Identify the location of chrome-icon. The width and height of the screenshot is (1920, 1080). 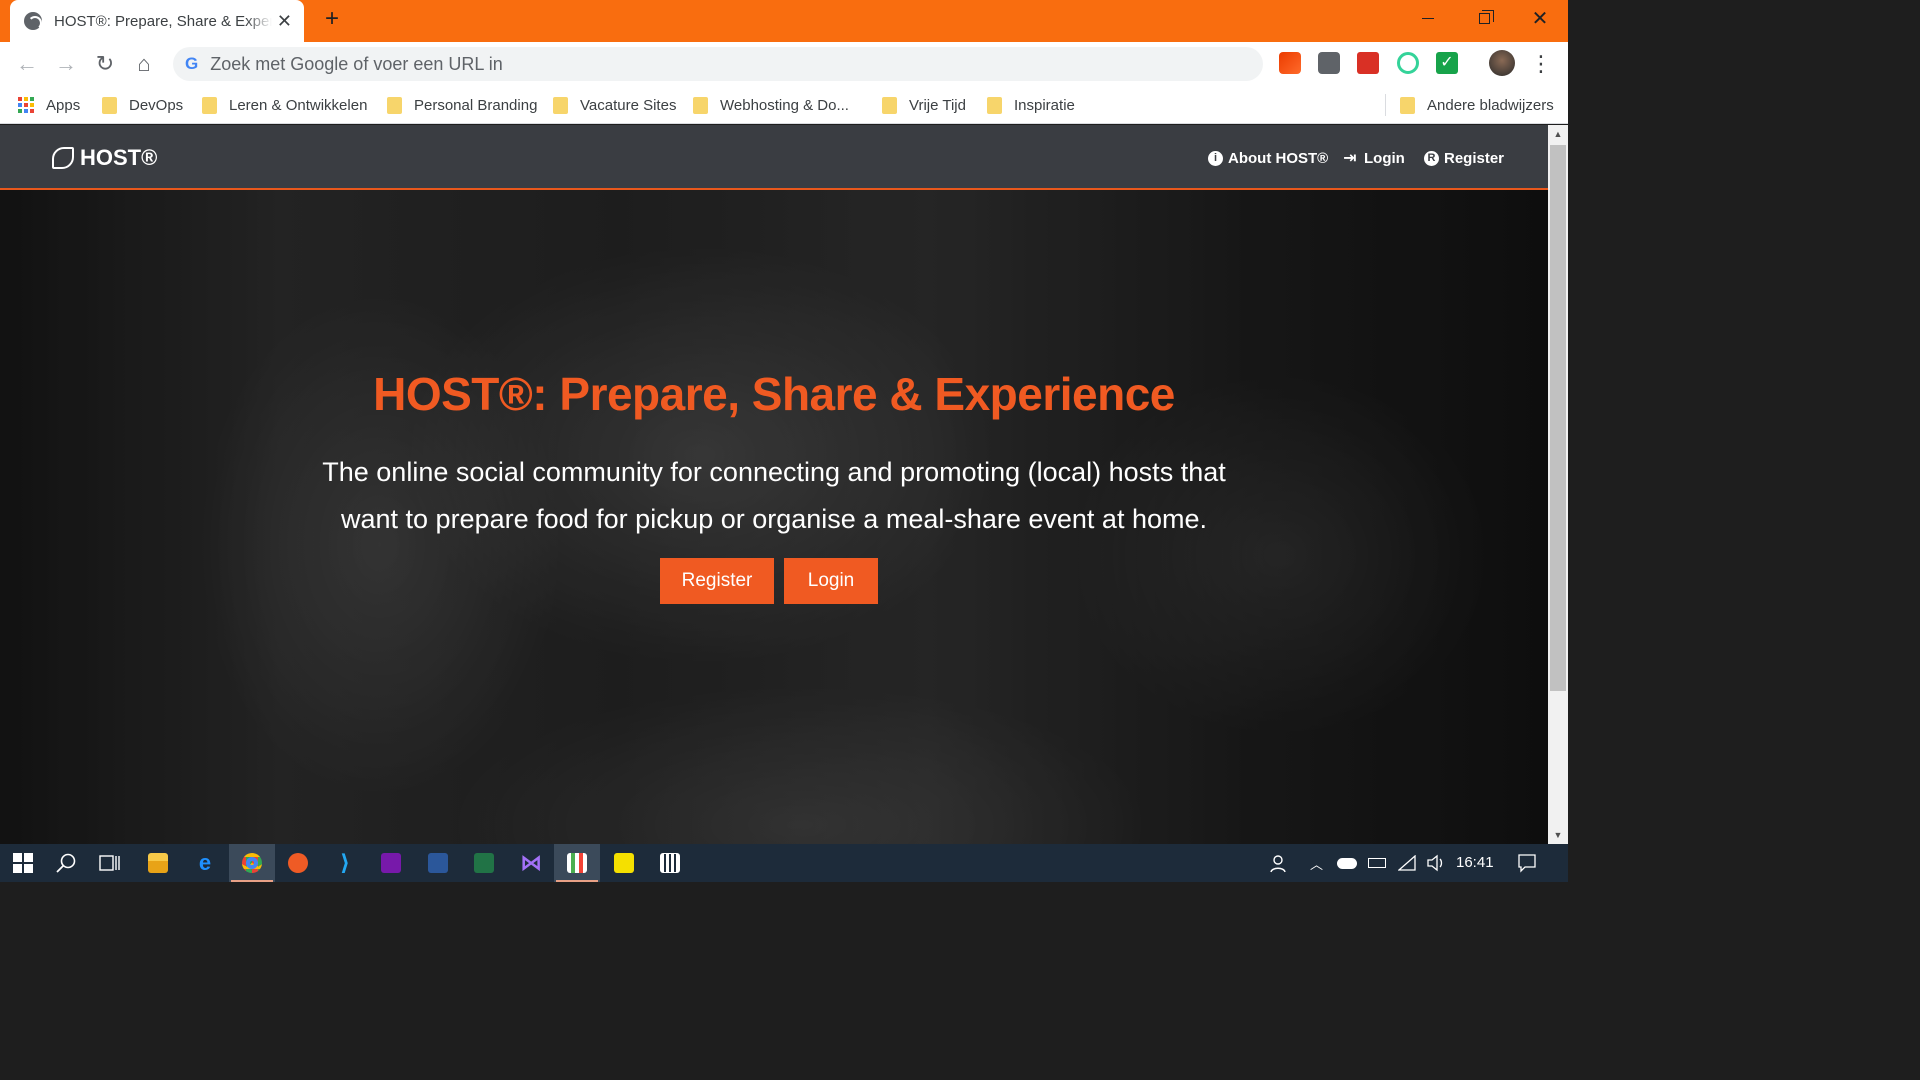
(252, 863).